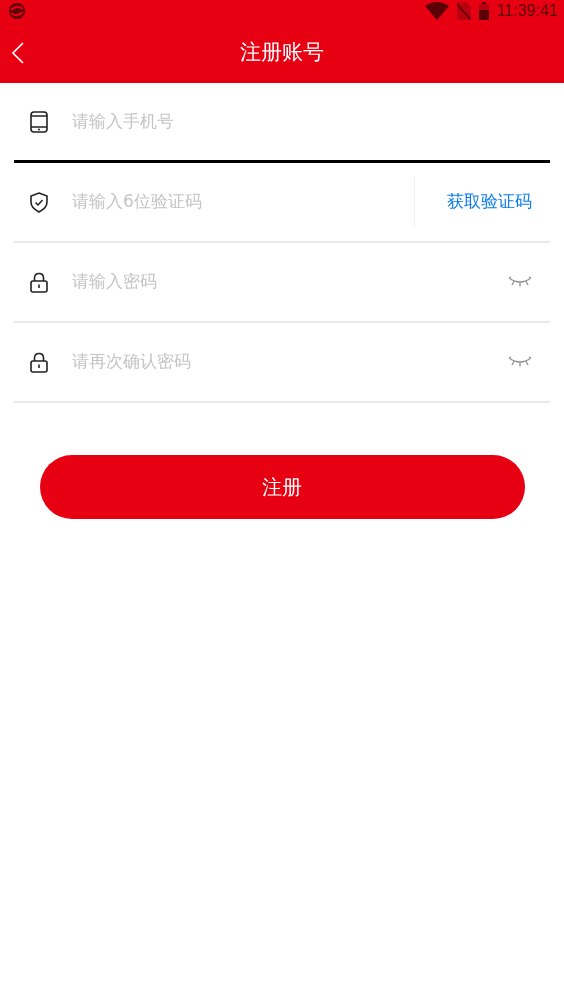 The height and width of the screenshot is (1003, 564). Describe the element at coordinates (463, 11) in the screenshot. I see `no-sim-icon` at that location.